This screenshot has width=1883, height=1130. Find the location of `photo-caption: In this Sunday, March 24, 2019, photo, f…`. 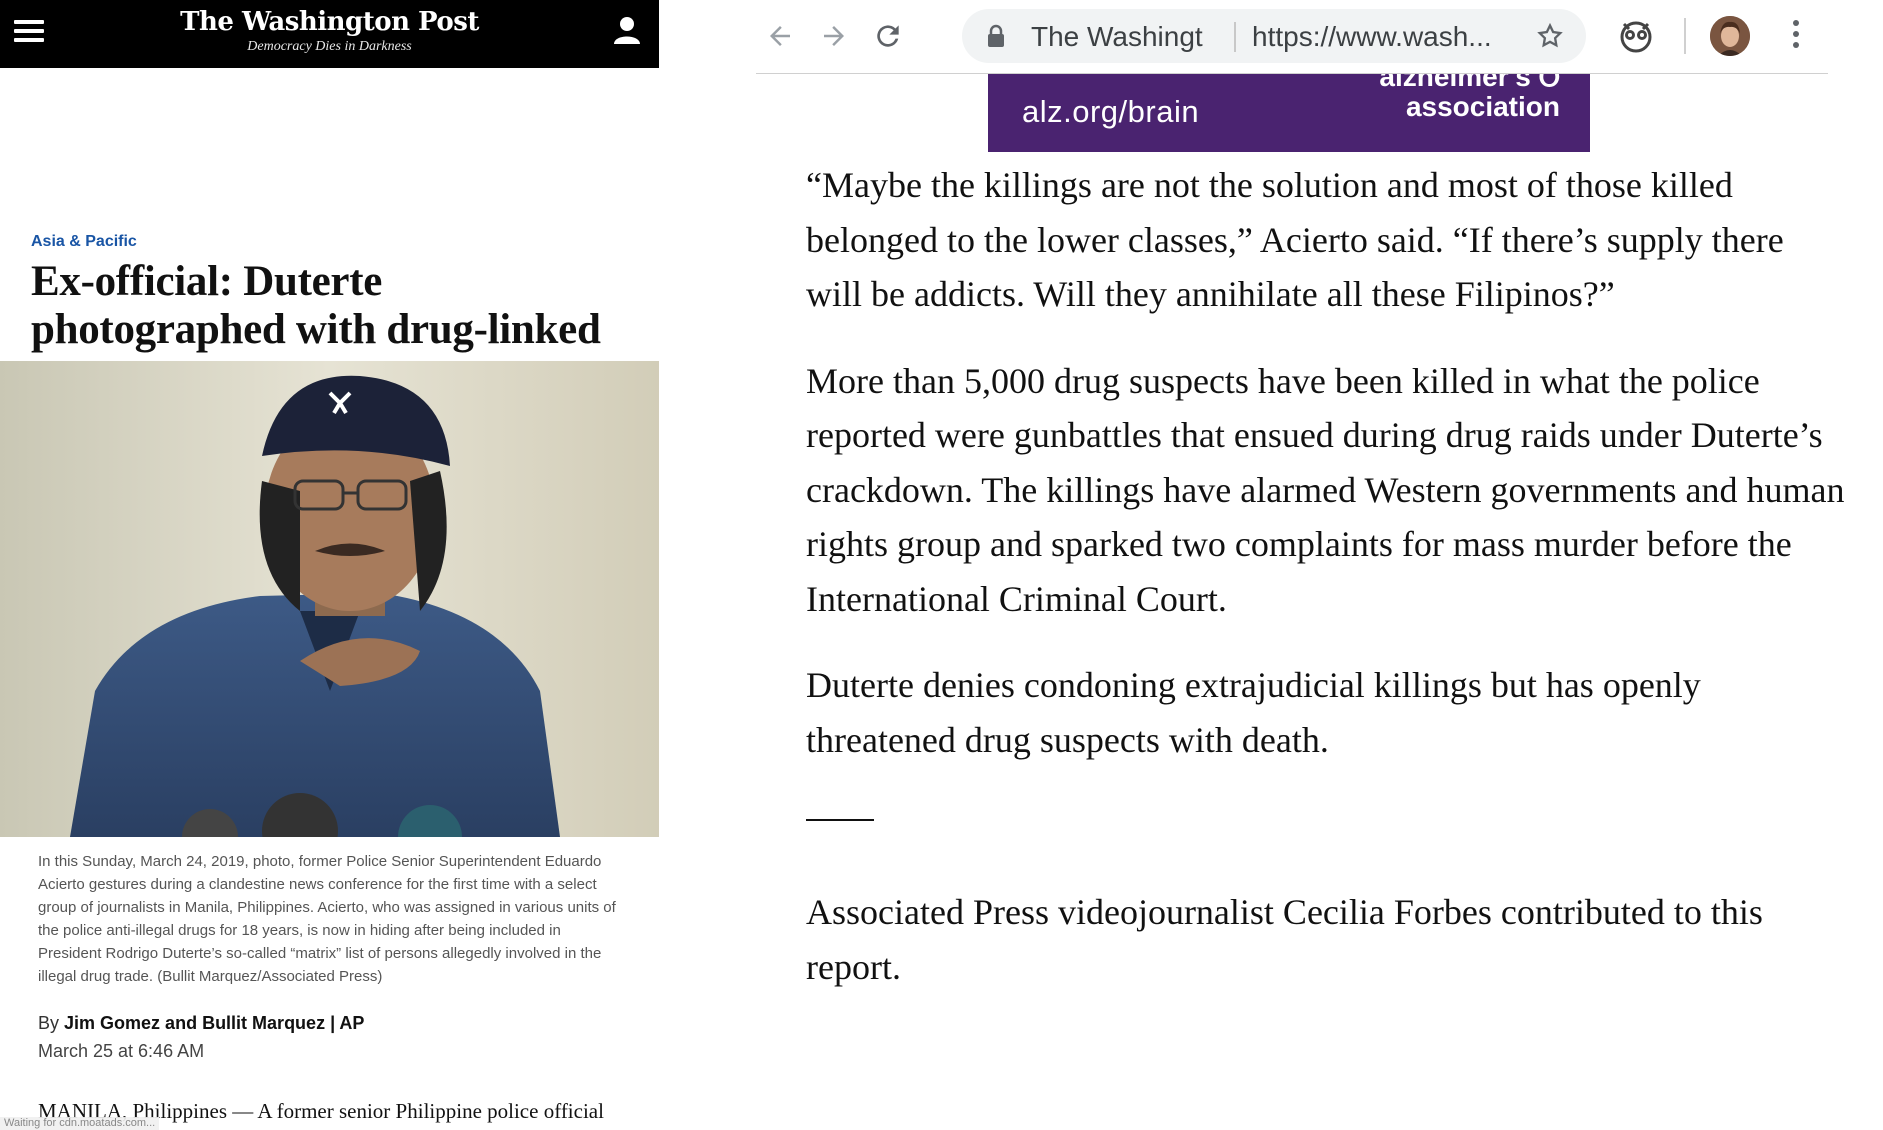

photo-caption: In this Sunday, March 24, 2019, photo, f… is located at coordinates (327, 919).